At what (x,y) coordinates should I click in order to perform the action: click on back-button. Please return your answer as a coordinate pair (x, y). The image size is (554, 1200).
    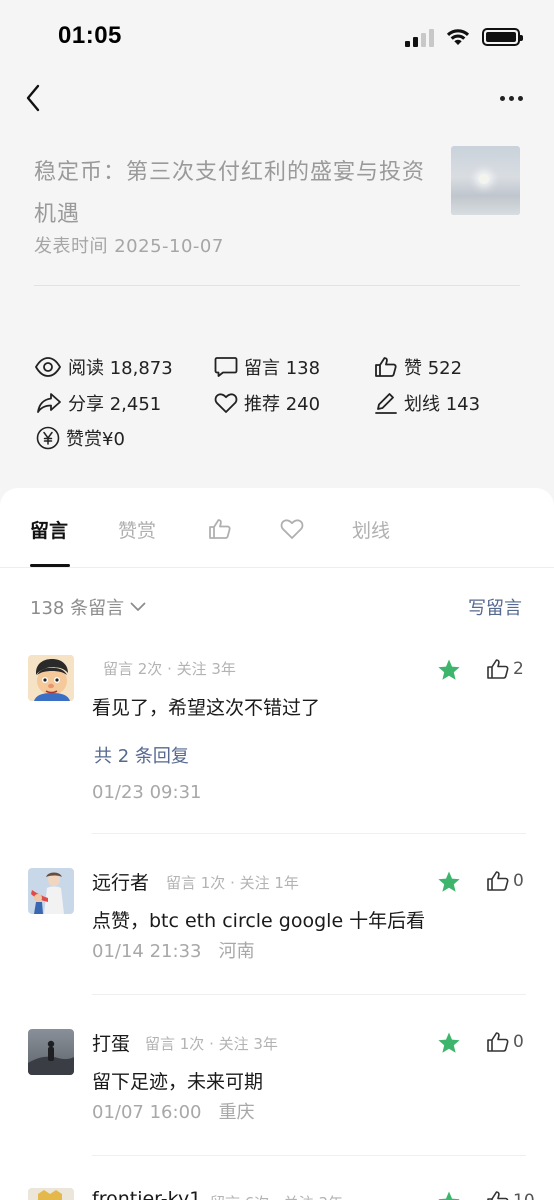
    Looking at the image, I should click on (33, 98).